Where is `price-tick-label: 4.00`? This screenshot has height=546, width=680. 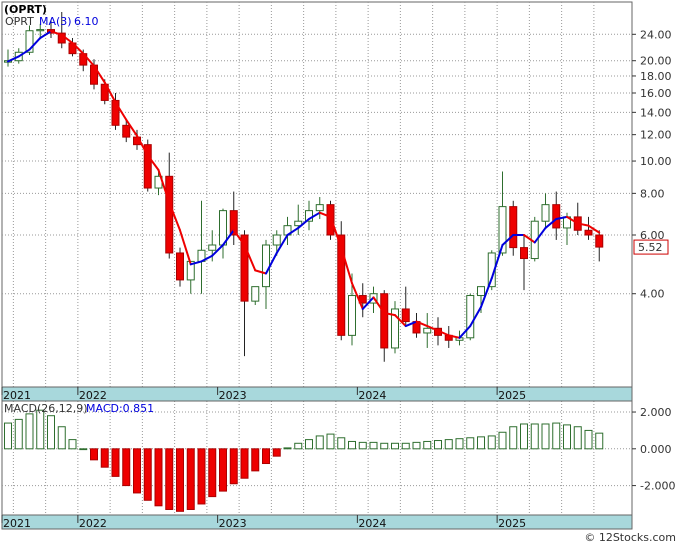 price-tick-label: 4.00 is located at coordinates (652, 294).